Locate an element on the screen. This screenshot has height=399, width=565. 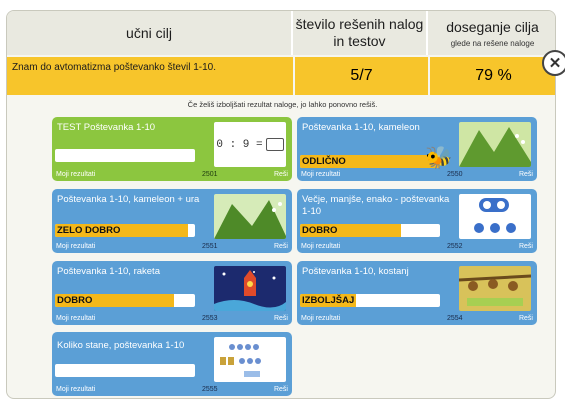
task-title: Koliko stane, poštevanka 1-10 is located at coordinates (121, 345).